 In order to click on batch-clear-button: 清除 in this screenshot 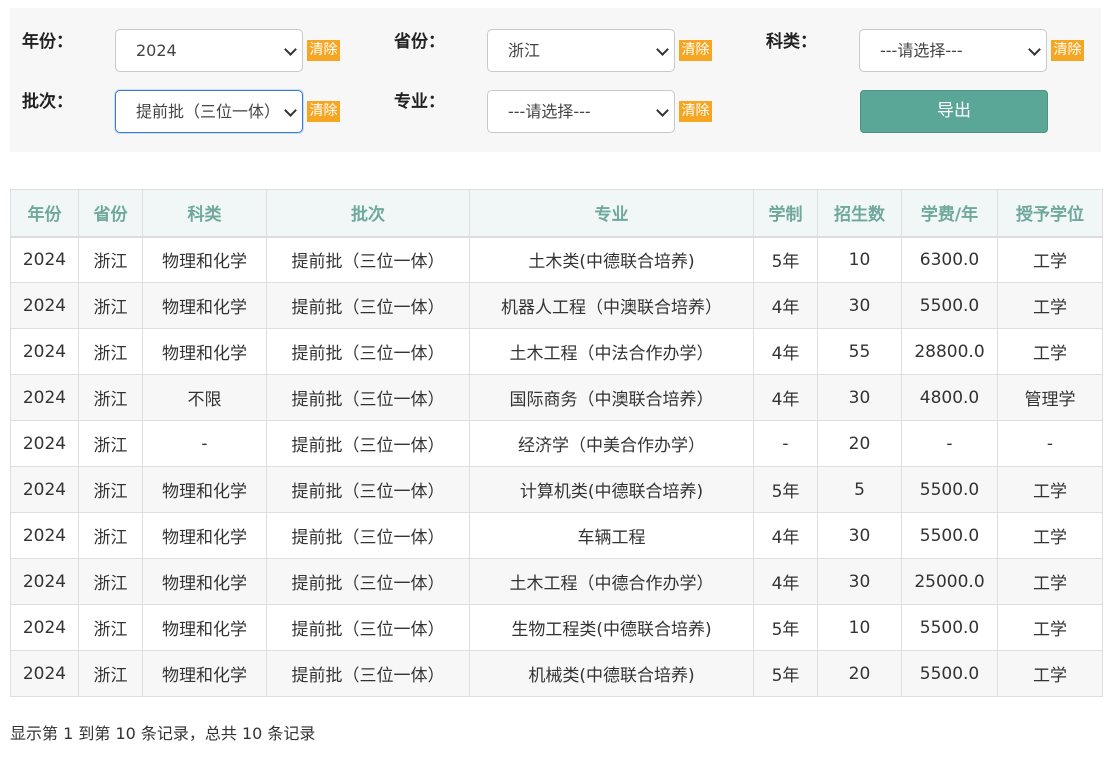, I will do `click(323, 111)`.